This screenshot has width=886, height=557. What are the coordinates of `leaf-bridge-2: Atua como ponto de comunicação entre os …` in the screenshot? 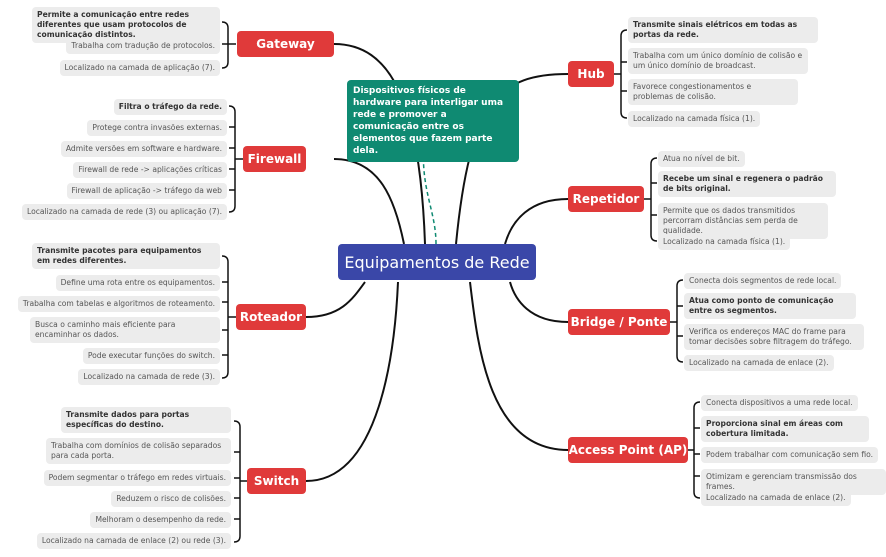 It's located at (770, 306).